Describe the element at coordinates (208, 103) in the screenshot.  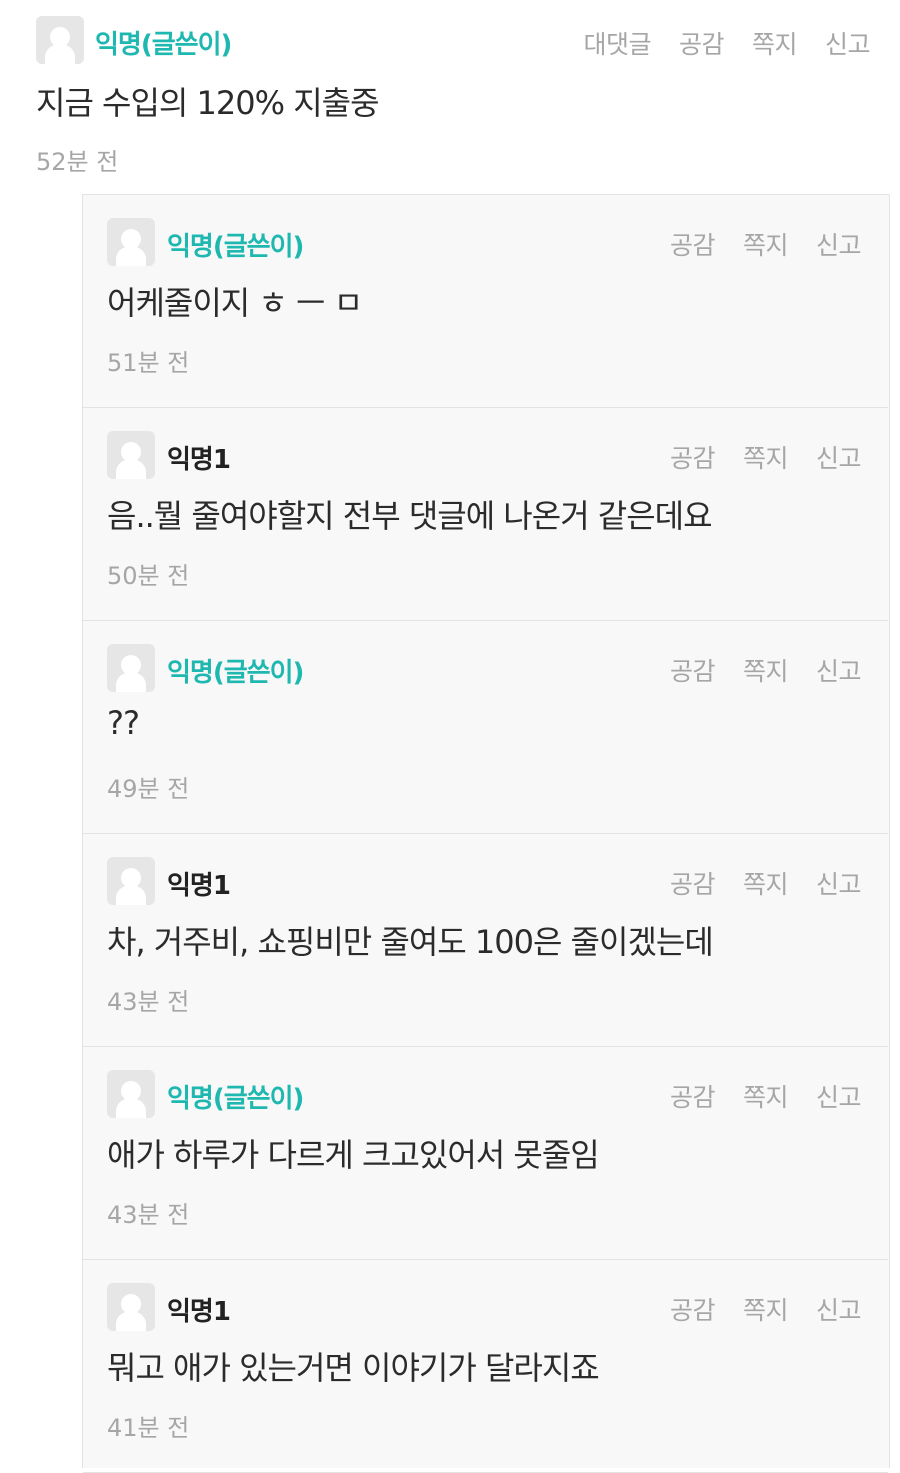
I see `comment-text: 지금 수입의 120% 지출중` at that location.